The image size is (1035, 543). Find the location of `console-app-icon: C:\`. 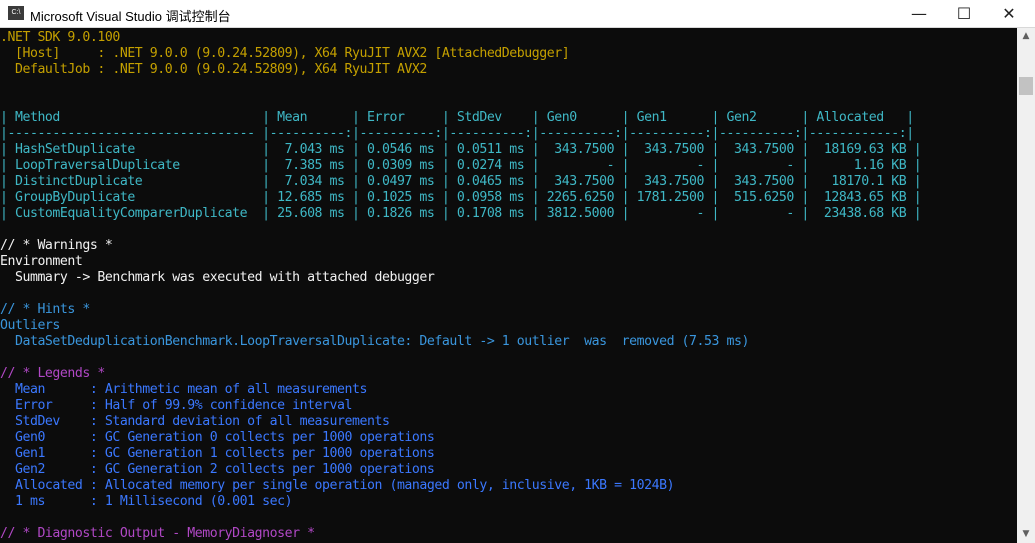

console-app-icon: C:\ is located at coordinates (16, 13).